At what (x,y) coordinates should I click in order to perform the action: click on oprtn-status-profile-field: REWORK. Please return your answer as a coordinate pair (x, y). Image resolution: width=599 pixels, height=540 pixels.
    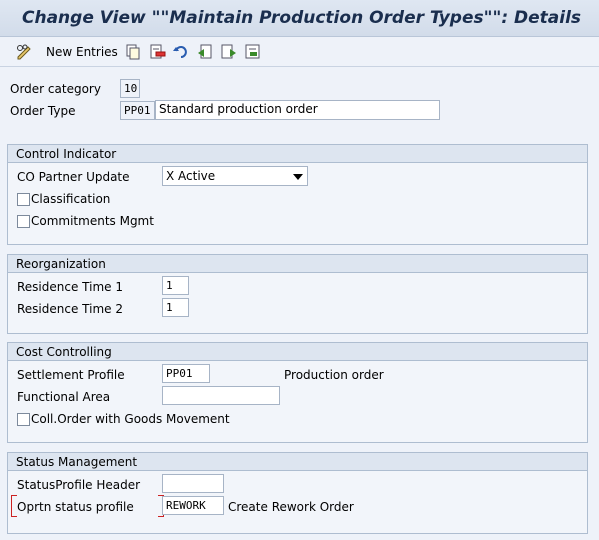
    Looking at the image, I should click on (193, 505).